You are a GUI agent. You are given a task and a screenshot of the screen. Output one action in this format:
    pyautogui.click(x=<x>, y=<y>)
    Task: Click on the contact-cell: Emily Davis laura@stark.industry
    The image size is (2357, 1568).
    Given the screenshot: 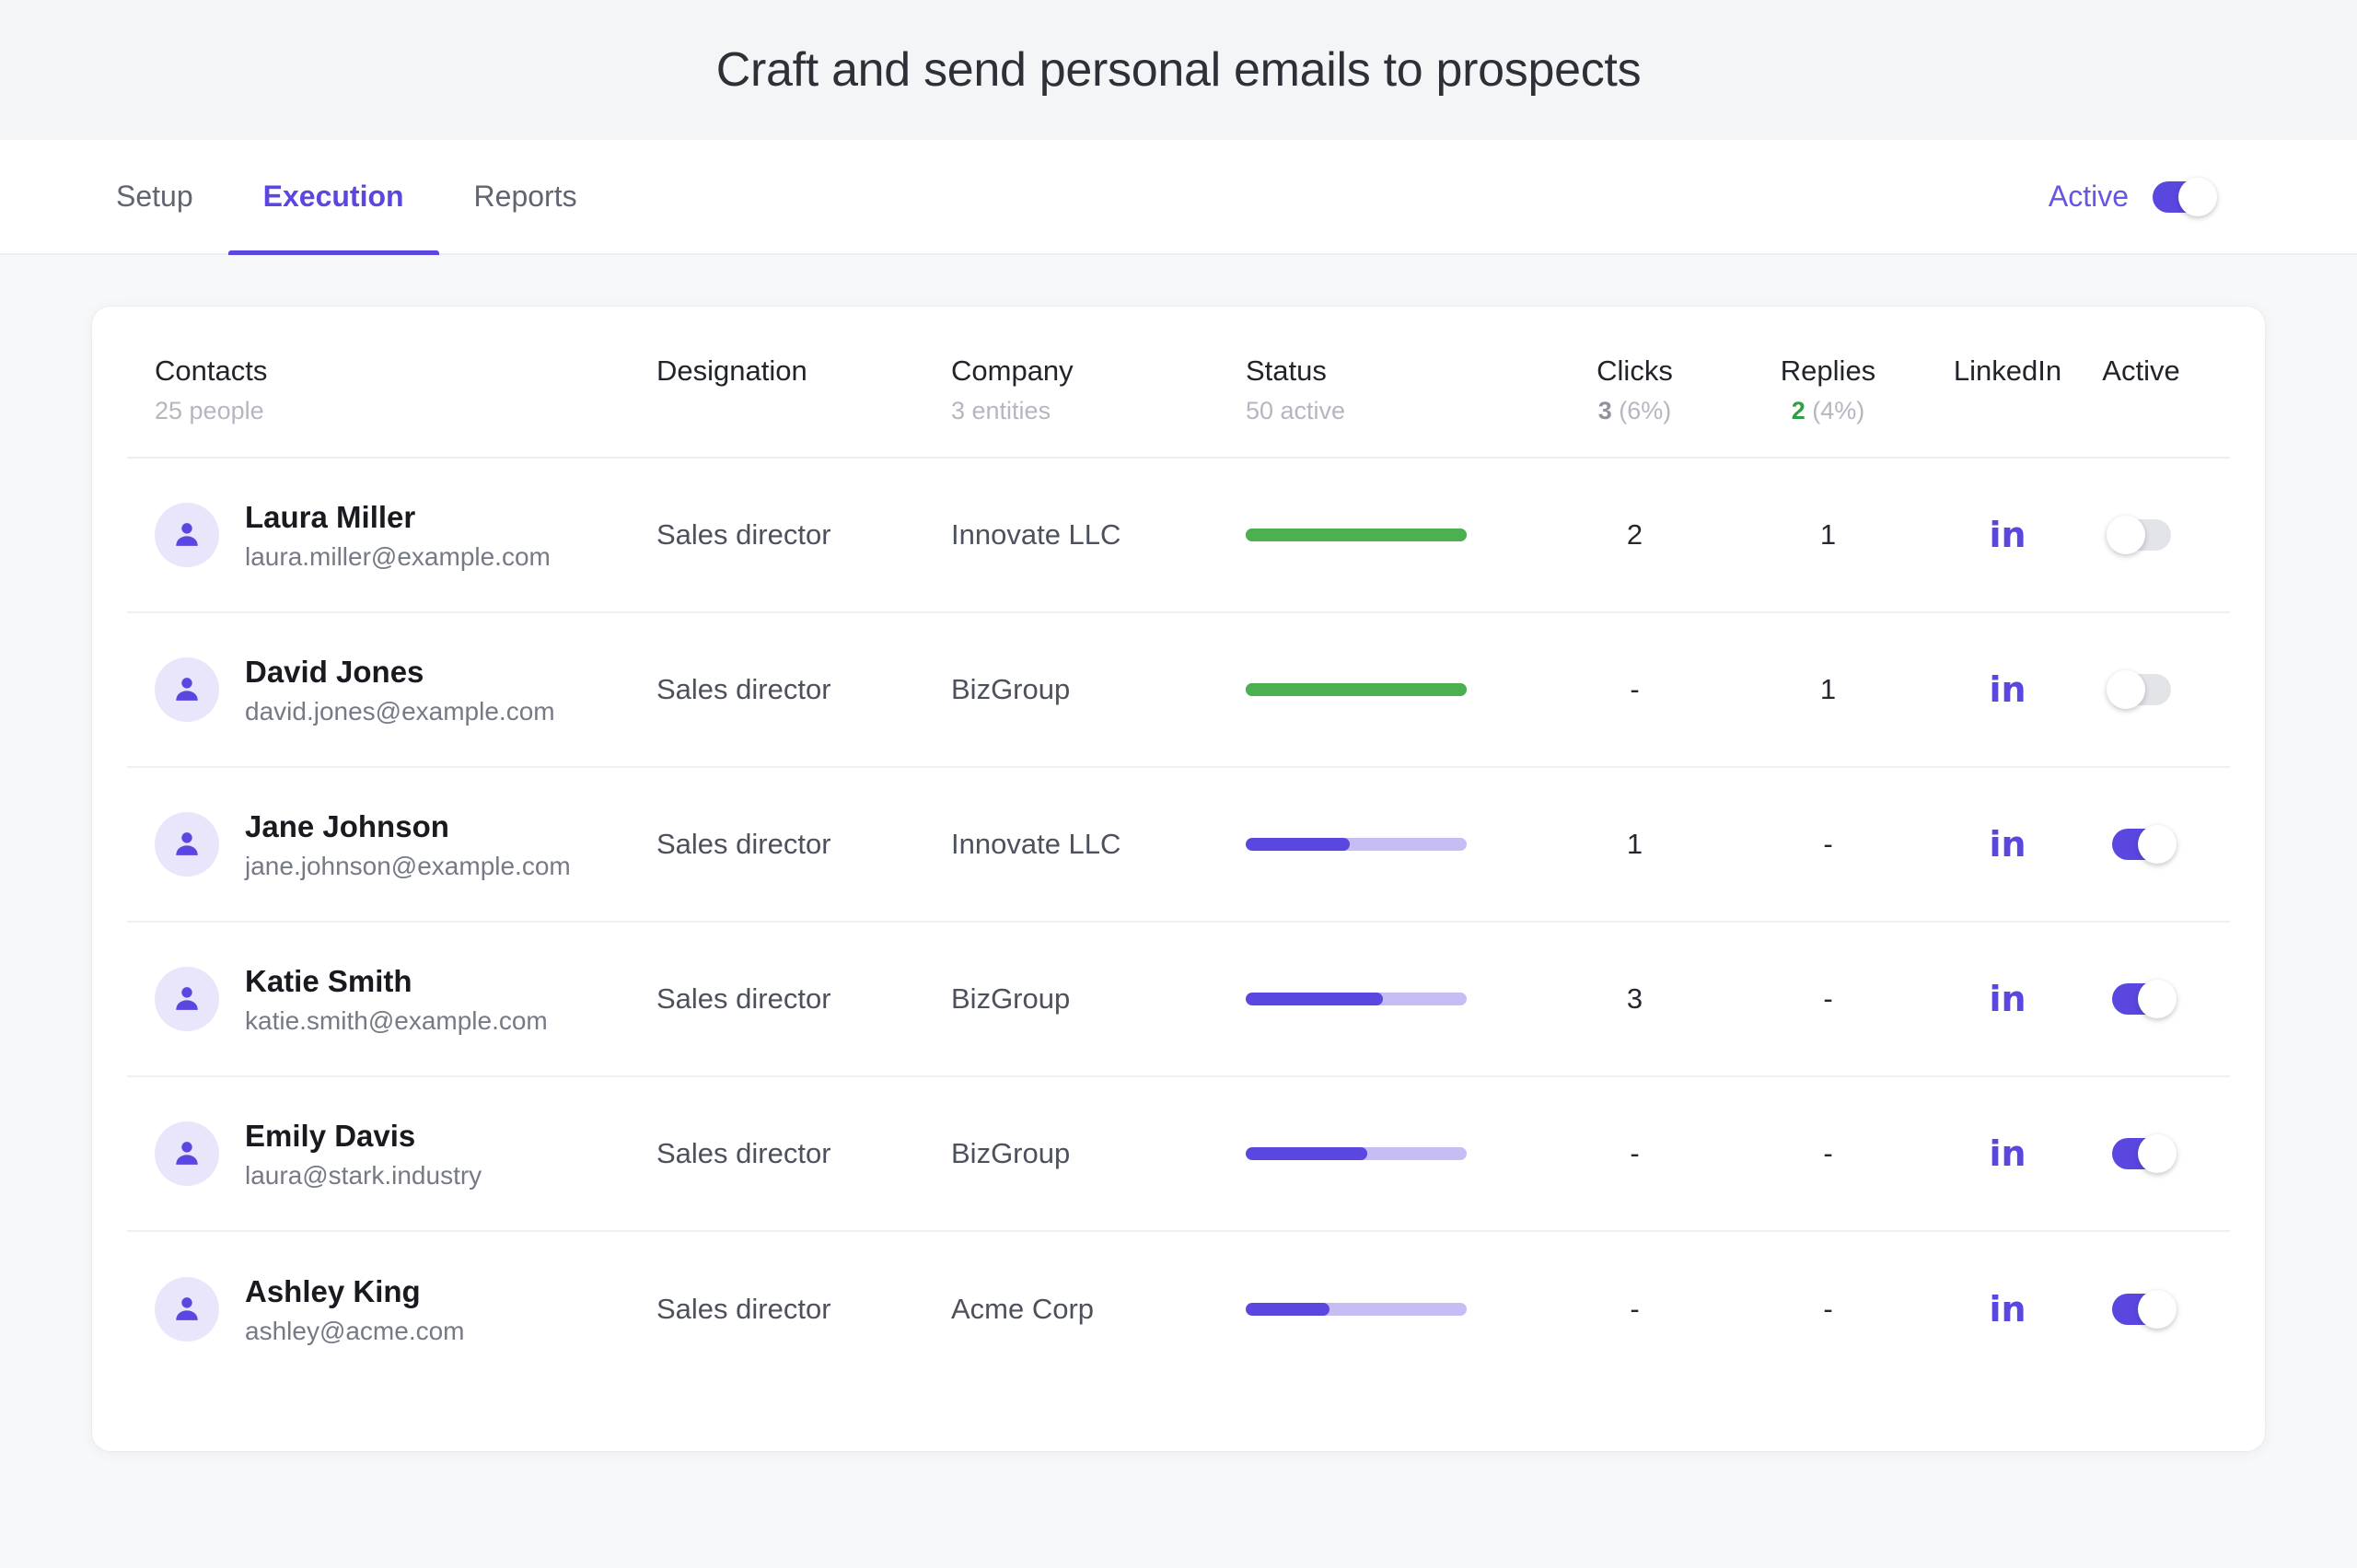 What is the action you would take?
    pyautogui.click(x=405, y=1153)
    